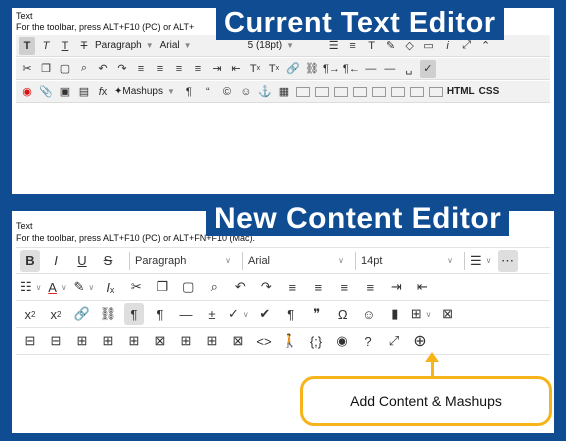  I want to click on bookmark-icon: ▮, so click(395, 314).